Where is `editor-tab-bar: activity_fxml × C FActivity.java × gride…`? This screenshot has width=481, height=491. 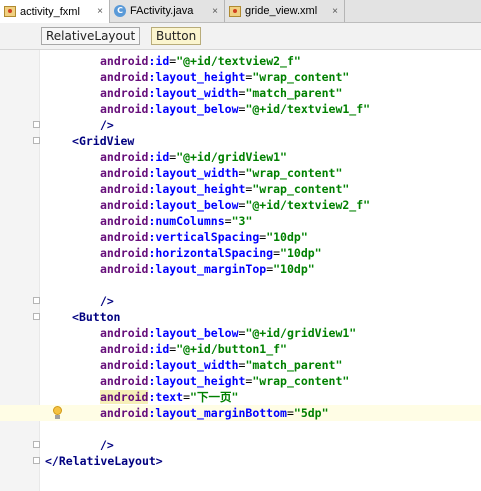
editor-tab-bar: activity_fxml × C FActivity.java × gride… is located at coordinates (240, 11).